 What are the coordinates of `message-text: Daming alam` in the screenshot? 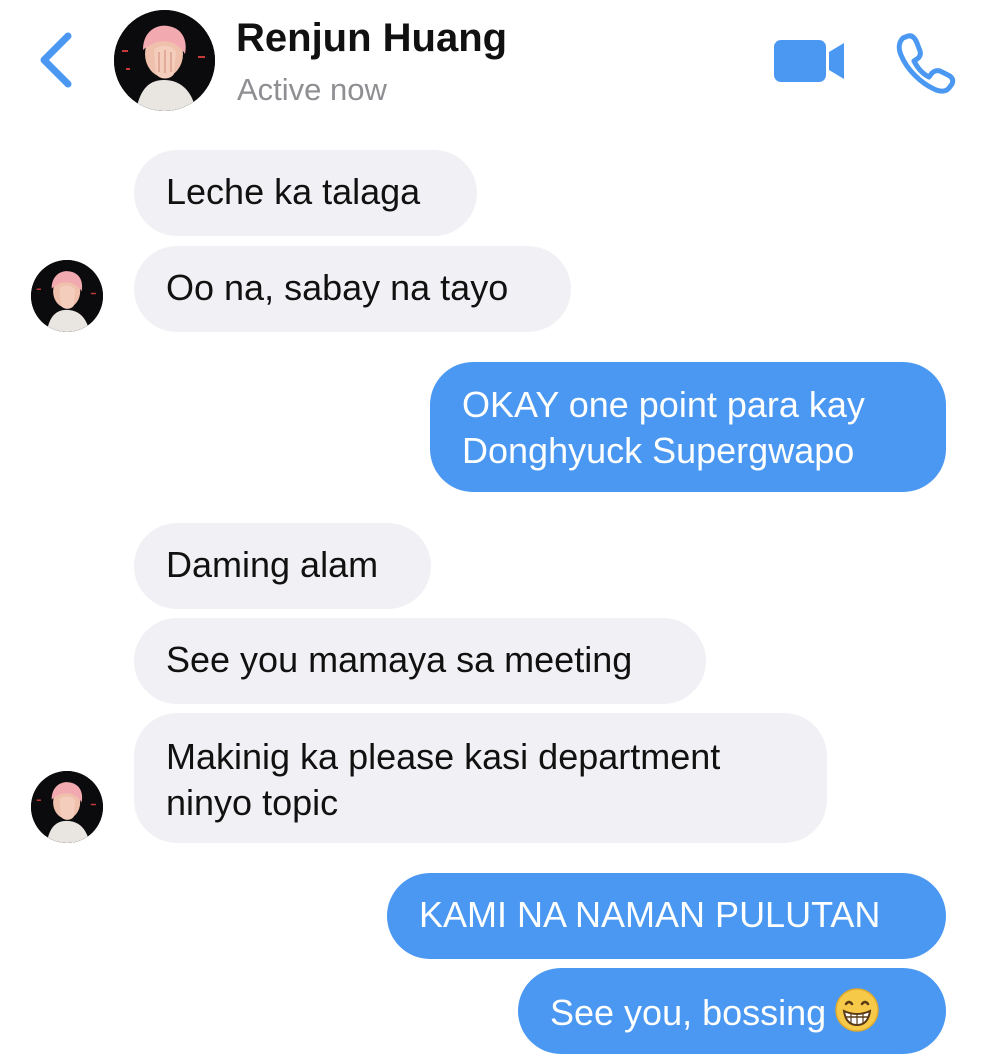 It's located at (272, 564).